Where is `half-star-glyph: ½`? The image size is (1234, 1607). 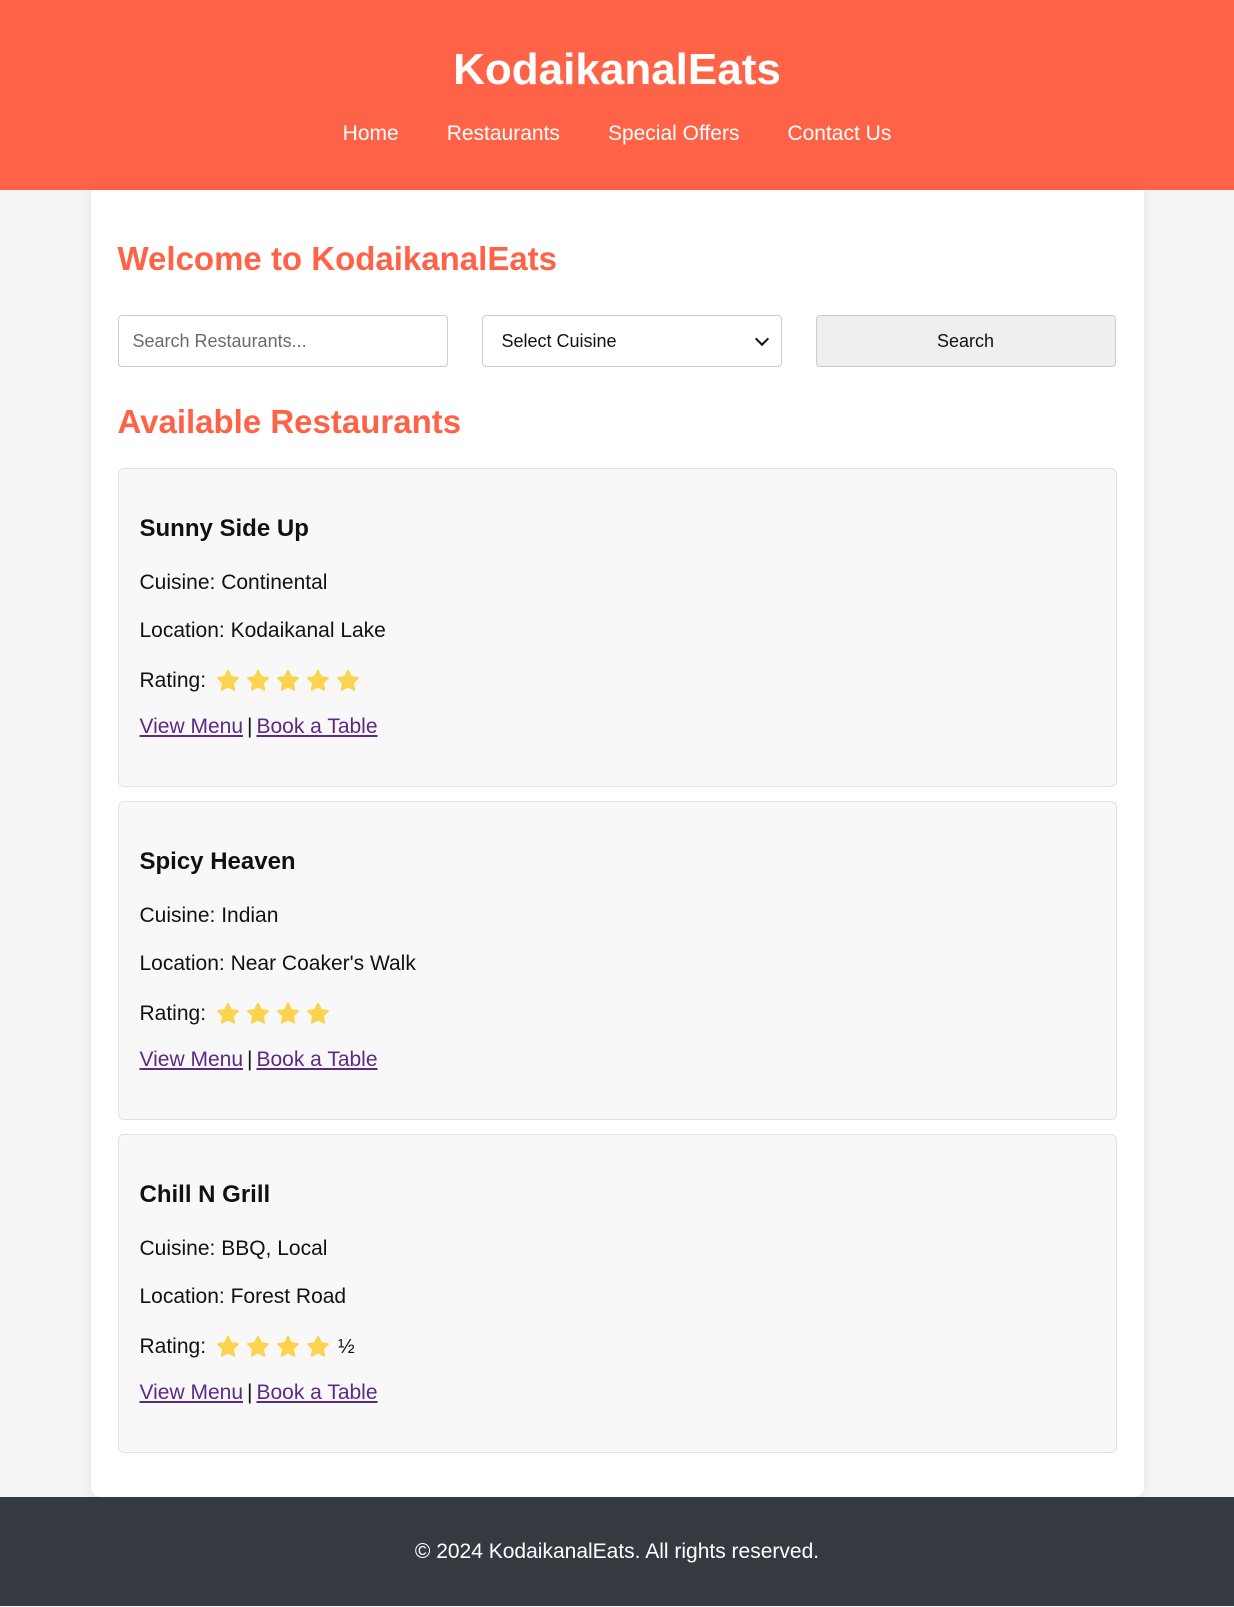 half-star-glyph: ½ is located at coordinates (346, 1346).